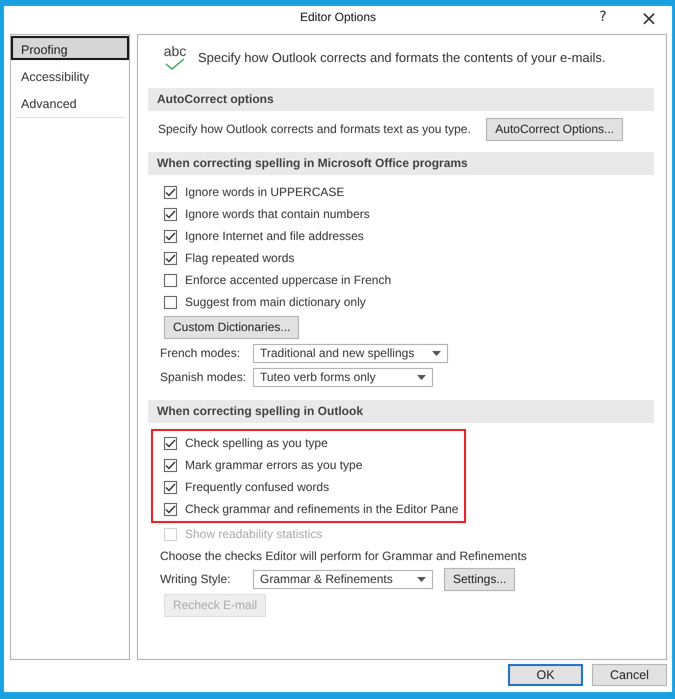  Describe the element at coordinates (350, 353) in the screenshot. I see `dropdown: Traditional and new spellings` at that location.